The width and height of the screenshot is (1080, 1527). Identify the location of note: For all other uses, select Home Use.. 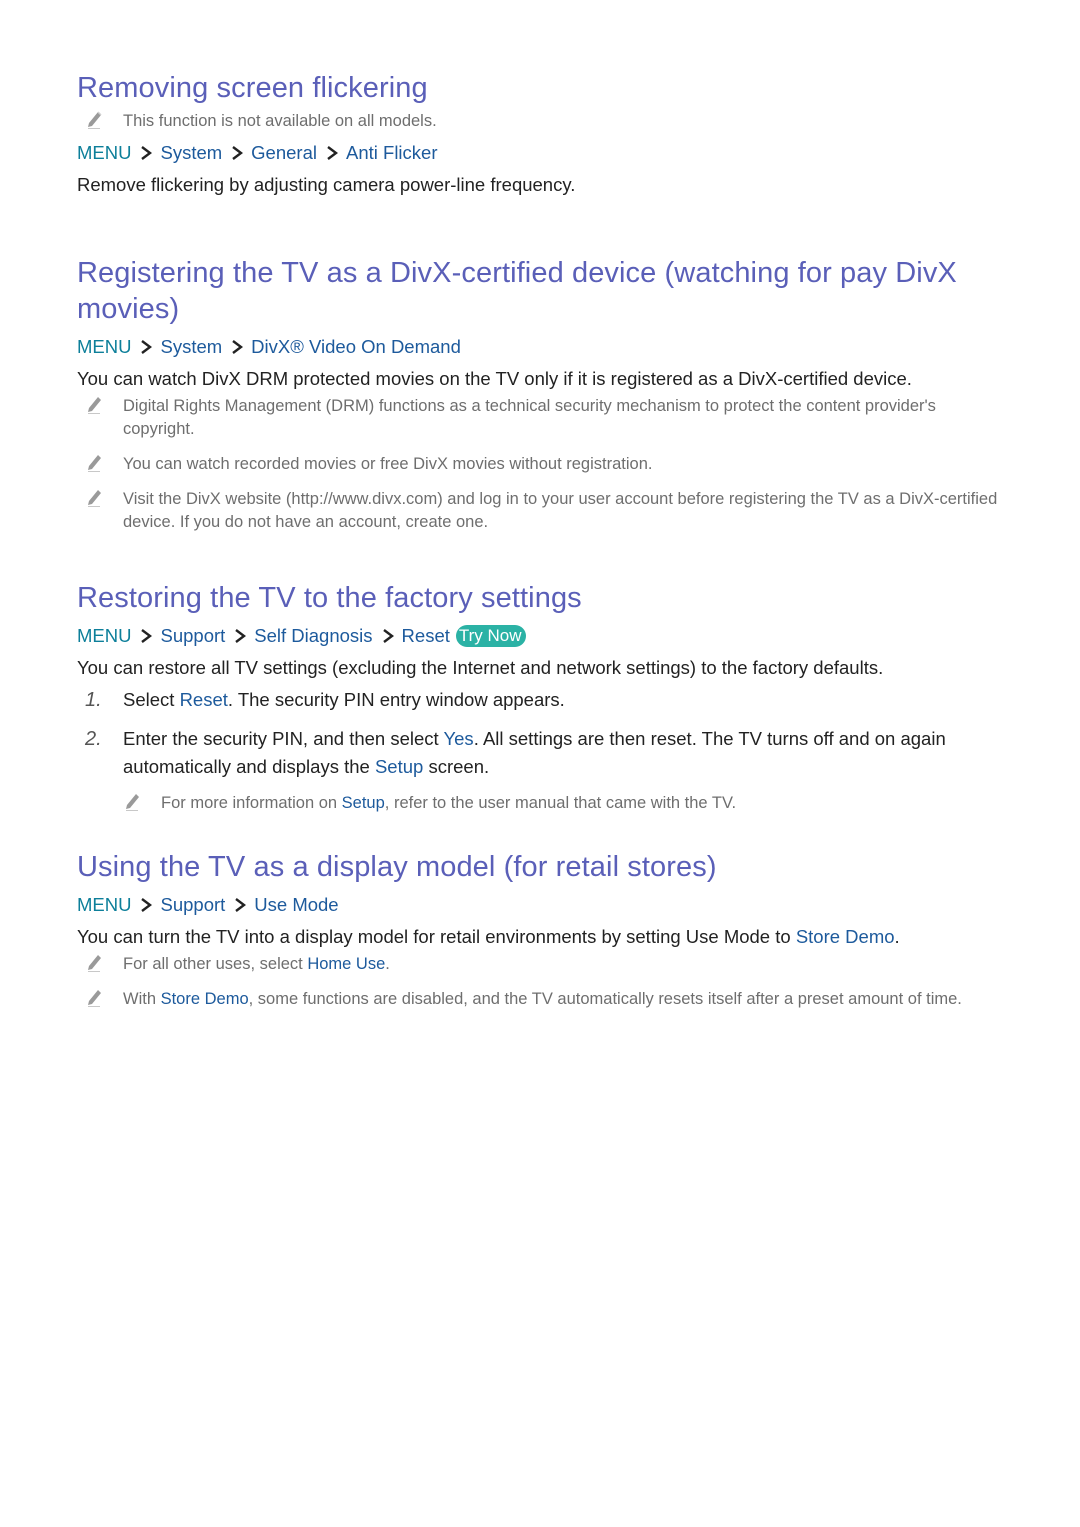
(542, 964).